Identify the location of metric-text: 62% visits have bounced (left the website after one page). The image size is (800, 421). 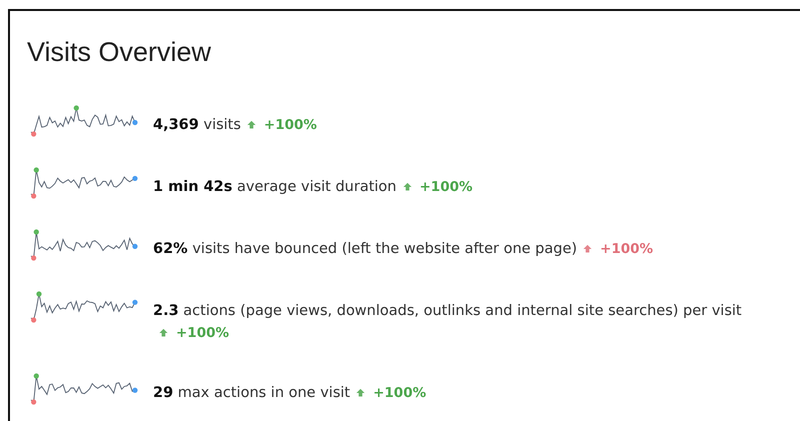
(365, 249).